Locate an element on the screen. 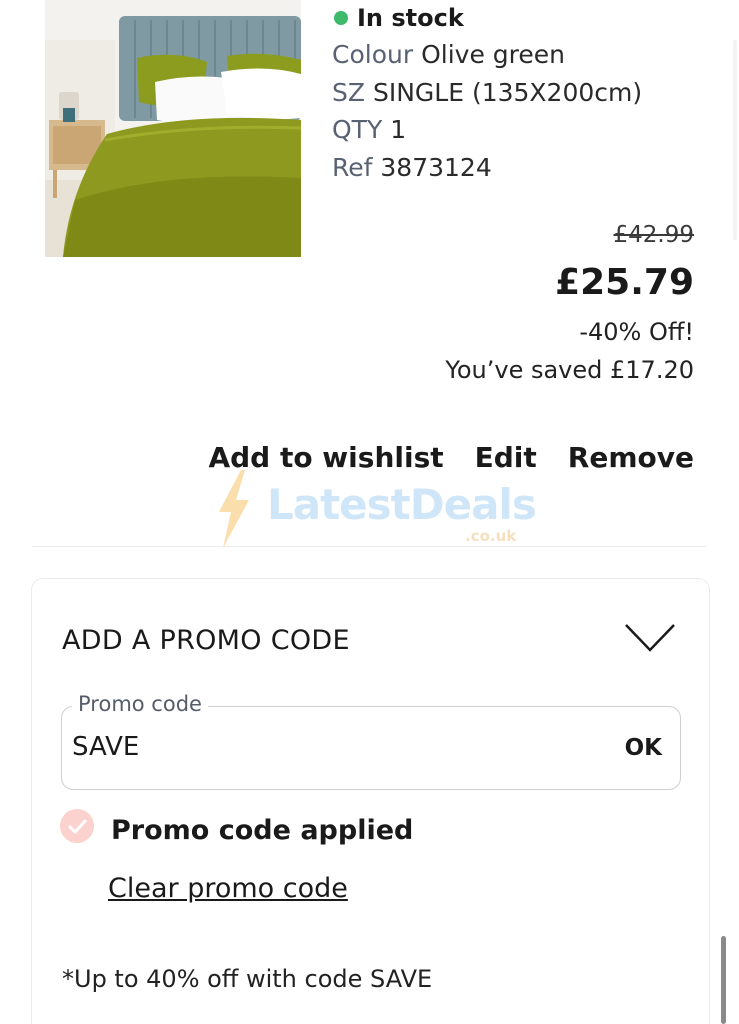 The image size is (739, 1024). scrollbar-track is located at coordinates (735, 140).